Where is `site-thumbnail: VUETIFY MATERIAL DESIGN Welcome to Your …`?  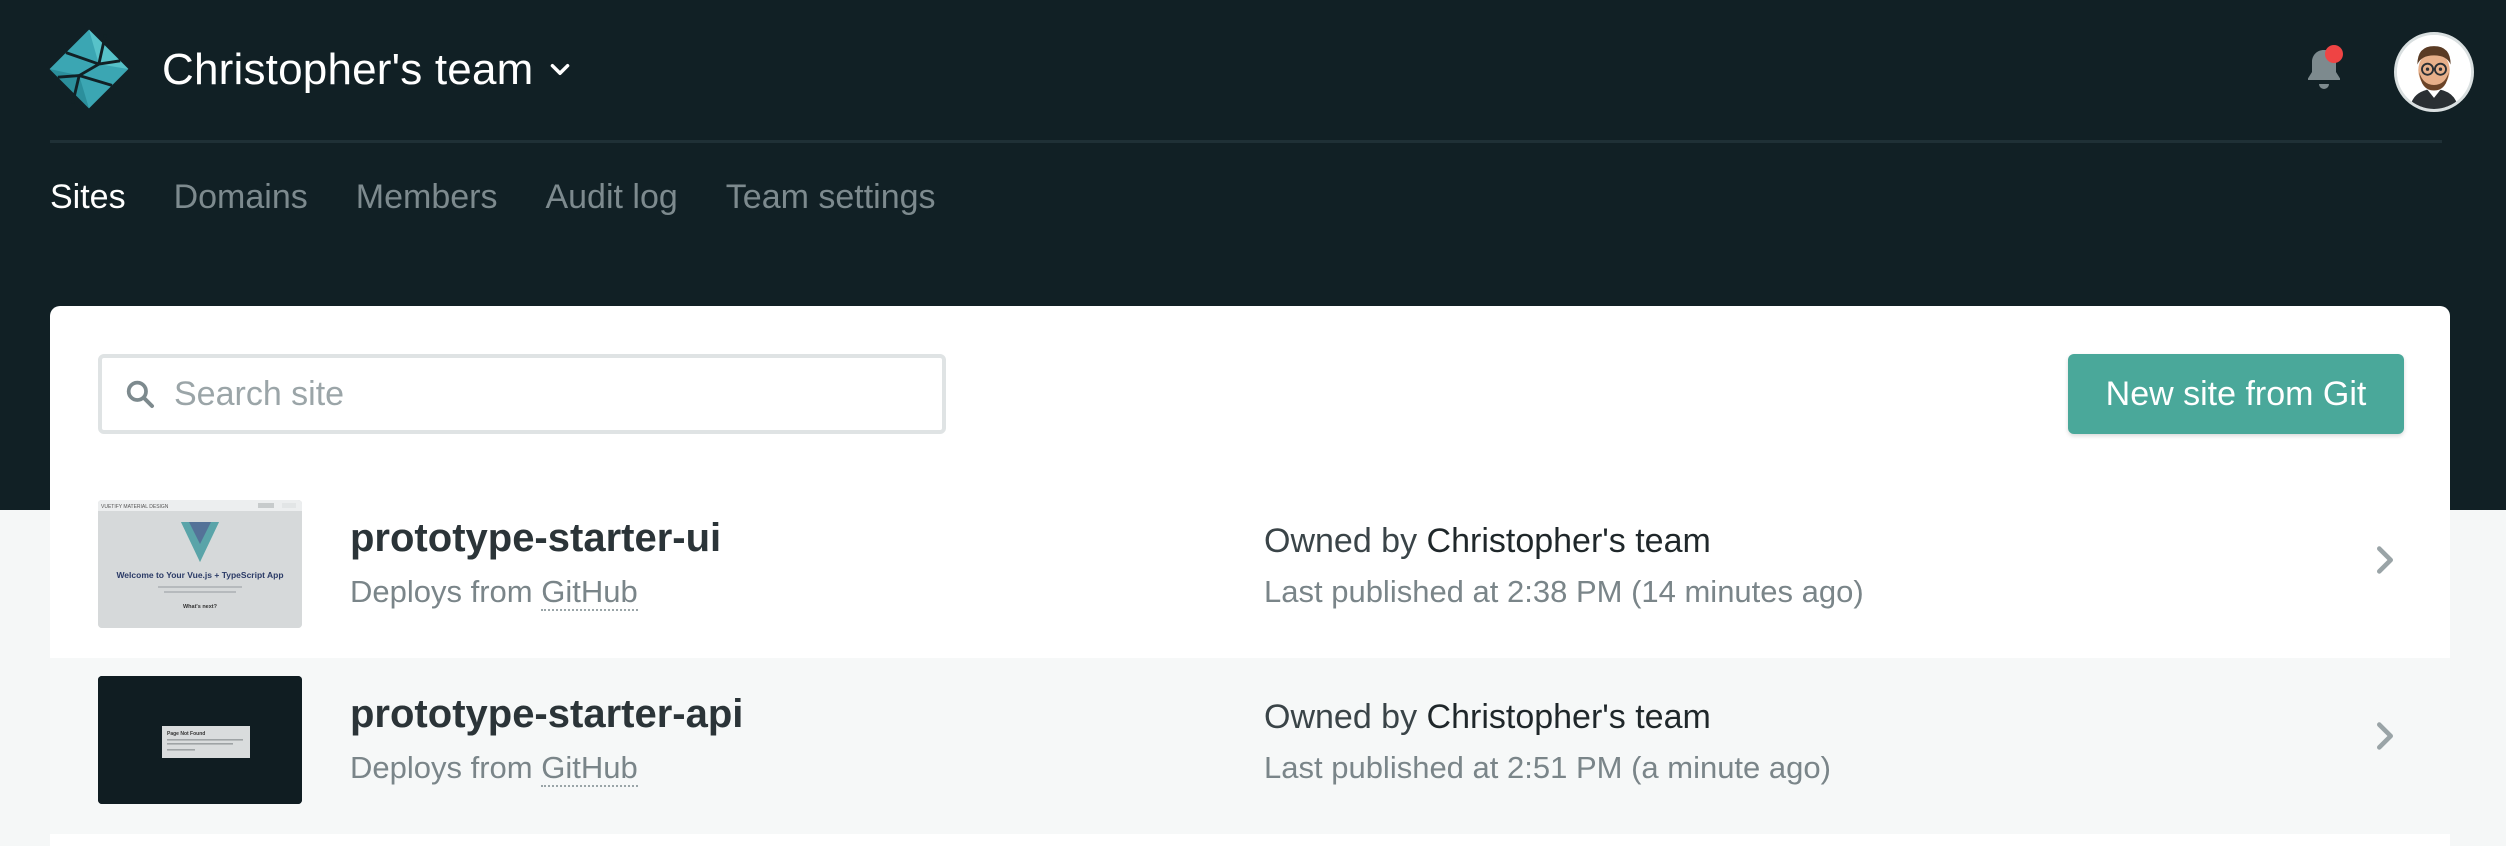 site-thumbnail: VUETIFY MATERIAL DESIGN Welcome to Your … is located at coordinates (200, 564).